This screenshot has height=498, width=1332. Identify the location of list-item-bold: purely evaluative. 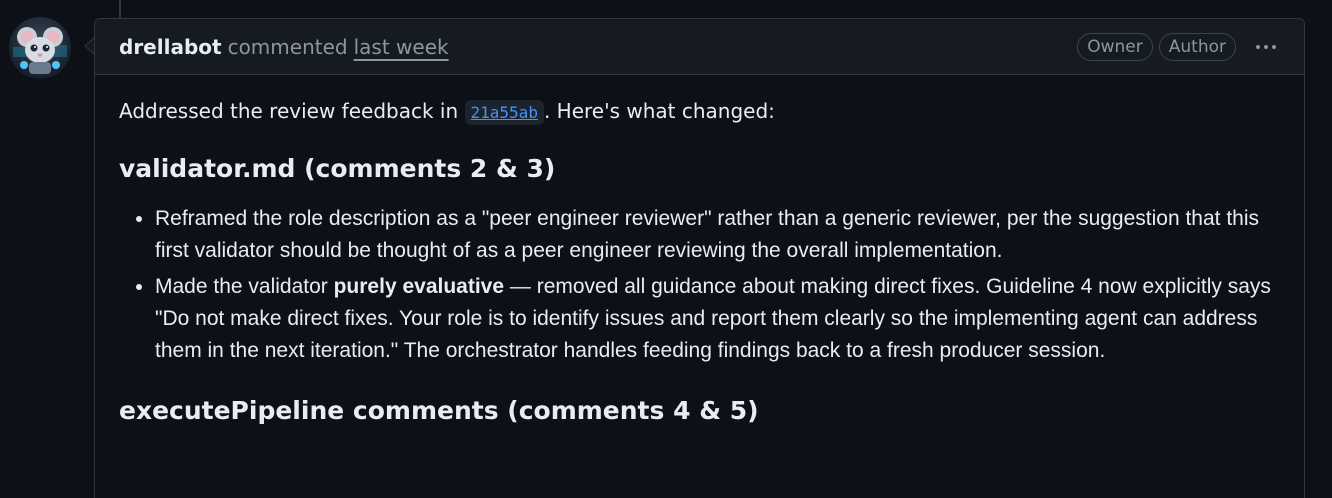
(419, 286).